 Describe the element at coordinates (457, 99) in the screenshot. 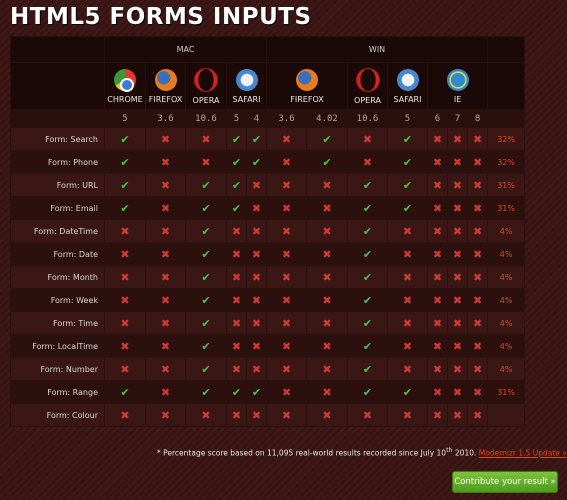

I see `browser-name: IE` at that location.